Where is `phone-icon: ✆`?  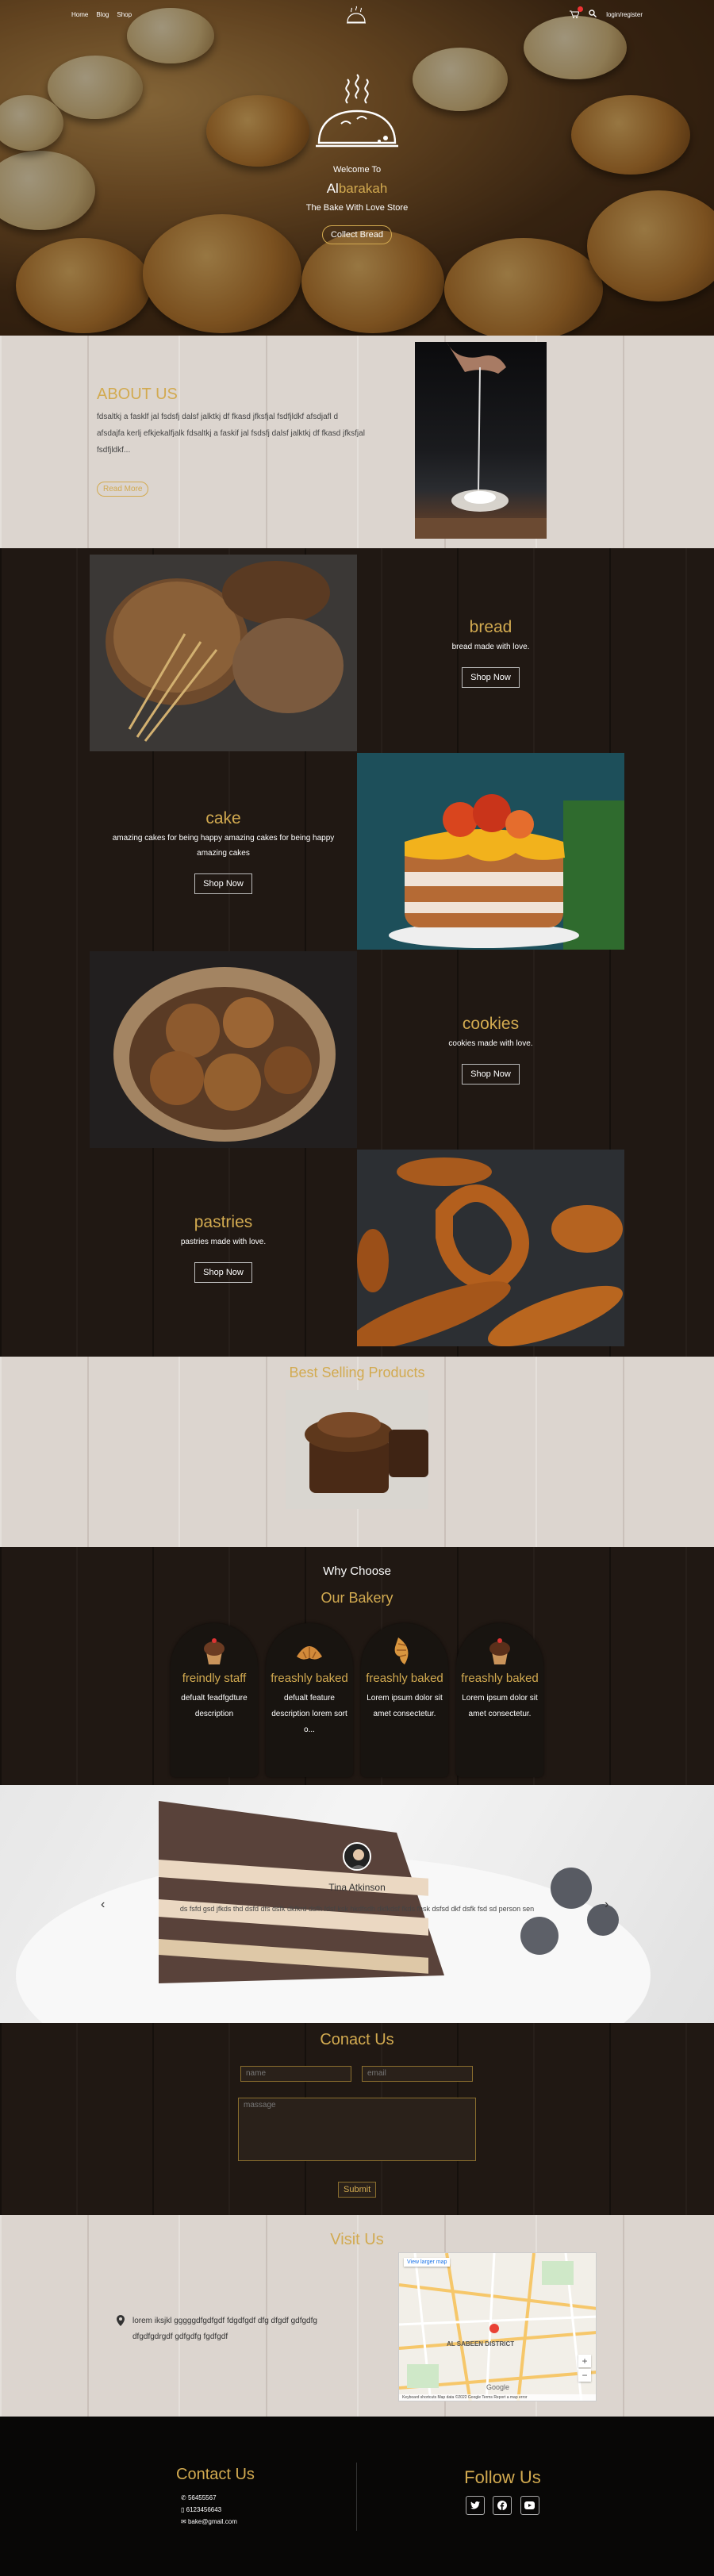
phone-icon: ✆ is located at coordinates (183, 2497).